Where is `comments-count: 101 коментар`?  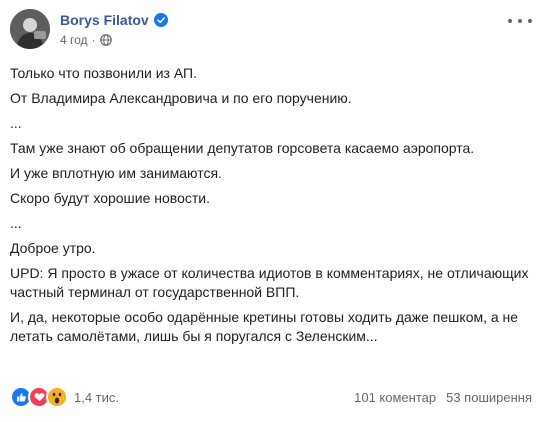
comments-count: 101 коментар is located at coordinates (395, 397).